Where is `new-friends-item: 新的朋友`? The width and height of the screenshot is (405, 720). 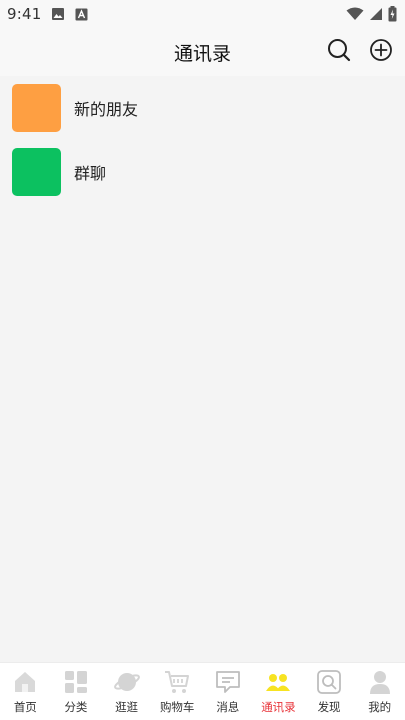
new-friends-item: 新的朋友 is located at coordinates (202, 108).